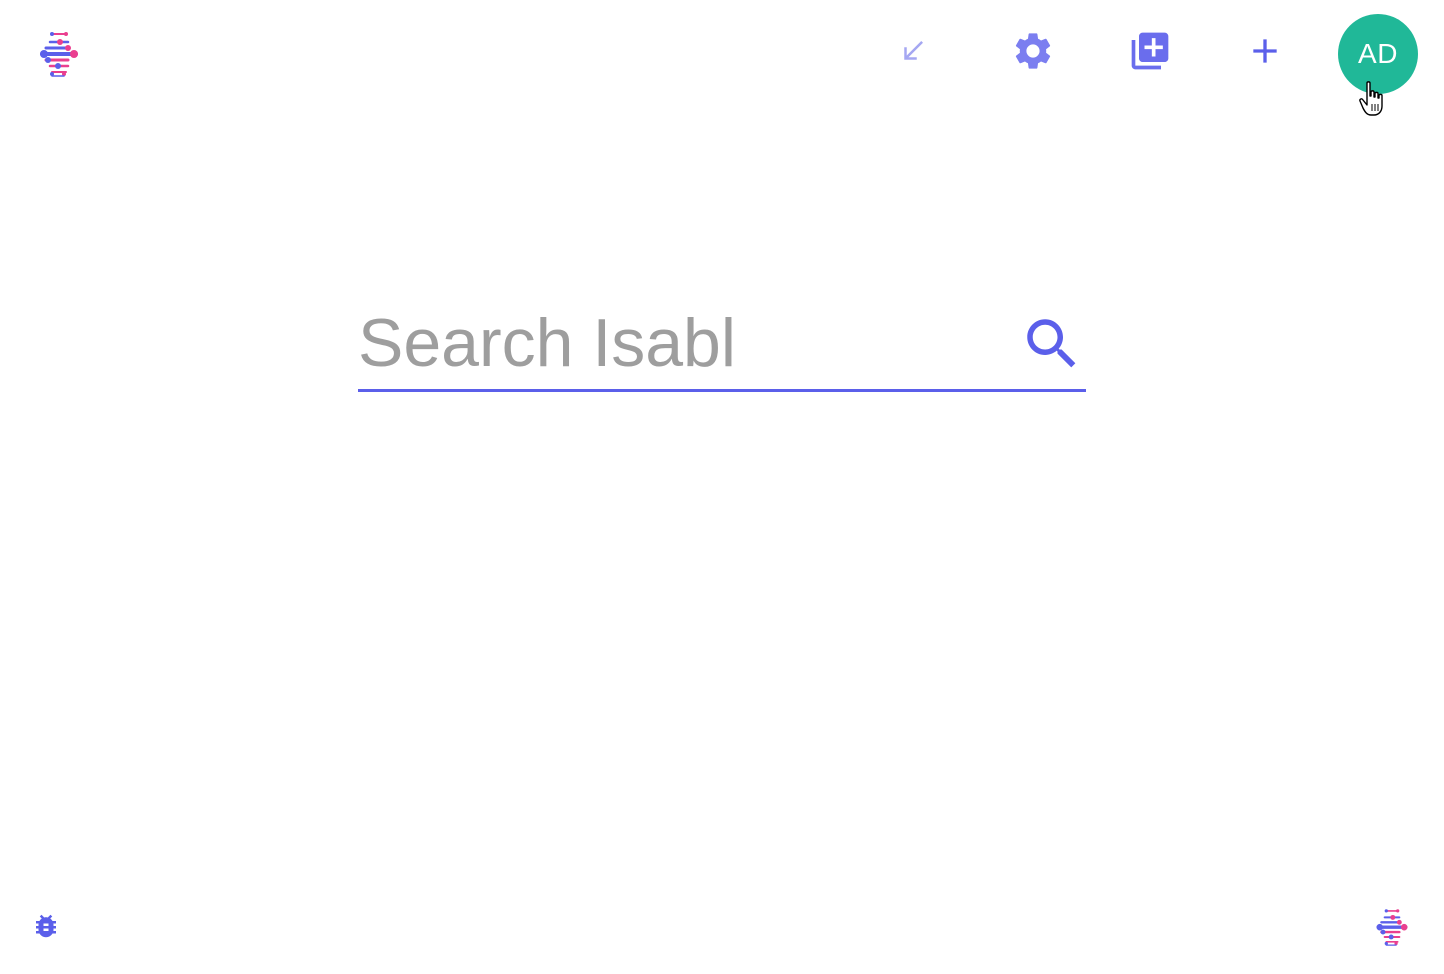 The image size is (1444, 974). I want to click on search-icon, so click(1052, 346).